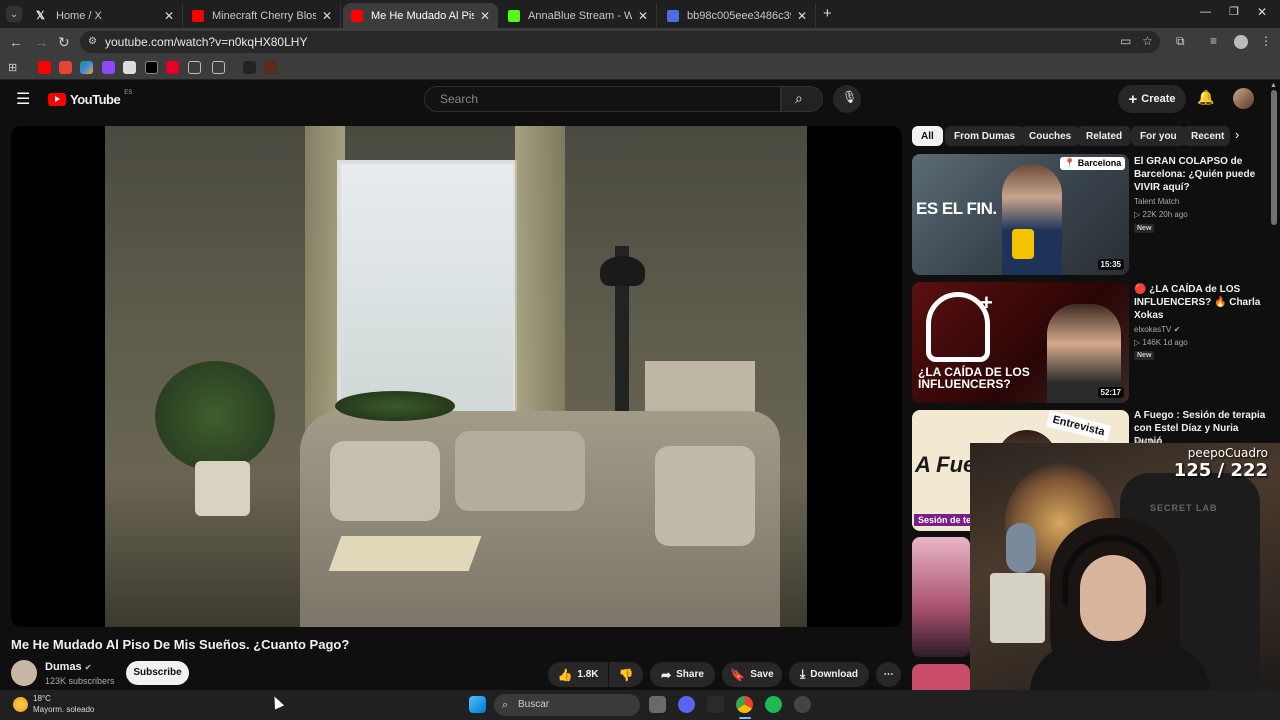 This screenshot has height=720, width=1280. I want to click on minimize-icon: —, so click(1205, 12).